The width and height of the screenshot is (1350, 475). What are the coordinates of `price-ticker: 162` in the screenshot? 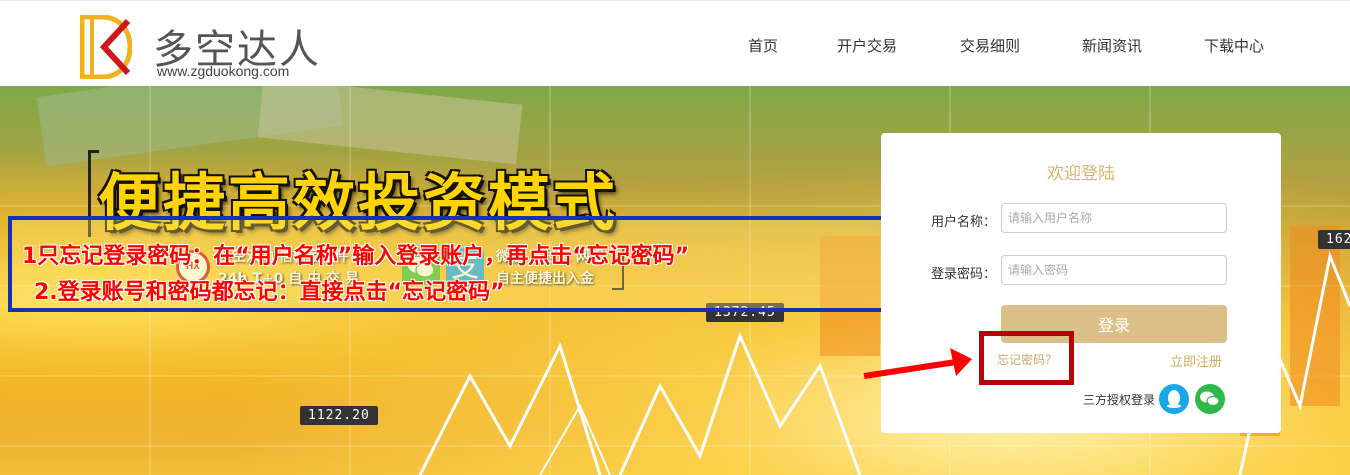 It's located at (1334, 239).